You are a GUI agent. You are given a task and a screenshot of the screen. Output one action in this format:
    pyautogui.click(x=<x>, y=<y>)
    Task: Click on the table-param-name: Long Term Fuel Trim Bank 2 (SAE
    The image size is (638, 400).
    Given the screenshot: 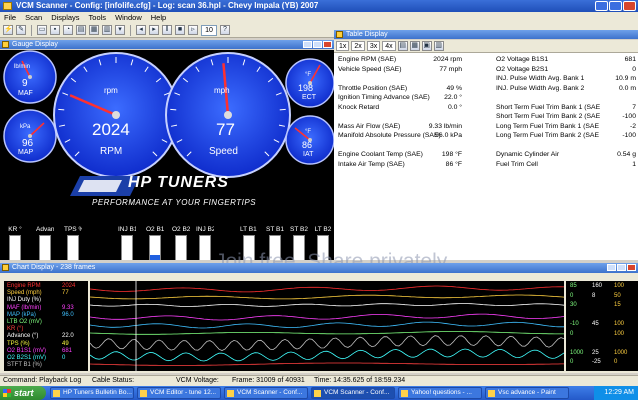 What is the action you would take?
    pyautogui.click(x=547, y=135)
    